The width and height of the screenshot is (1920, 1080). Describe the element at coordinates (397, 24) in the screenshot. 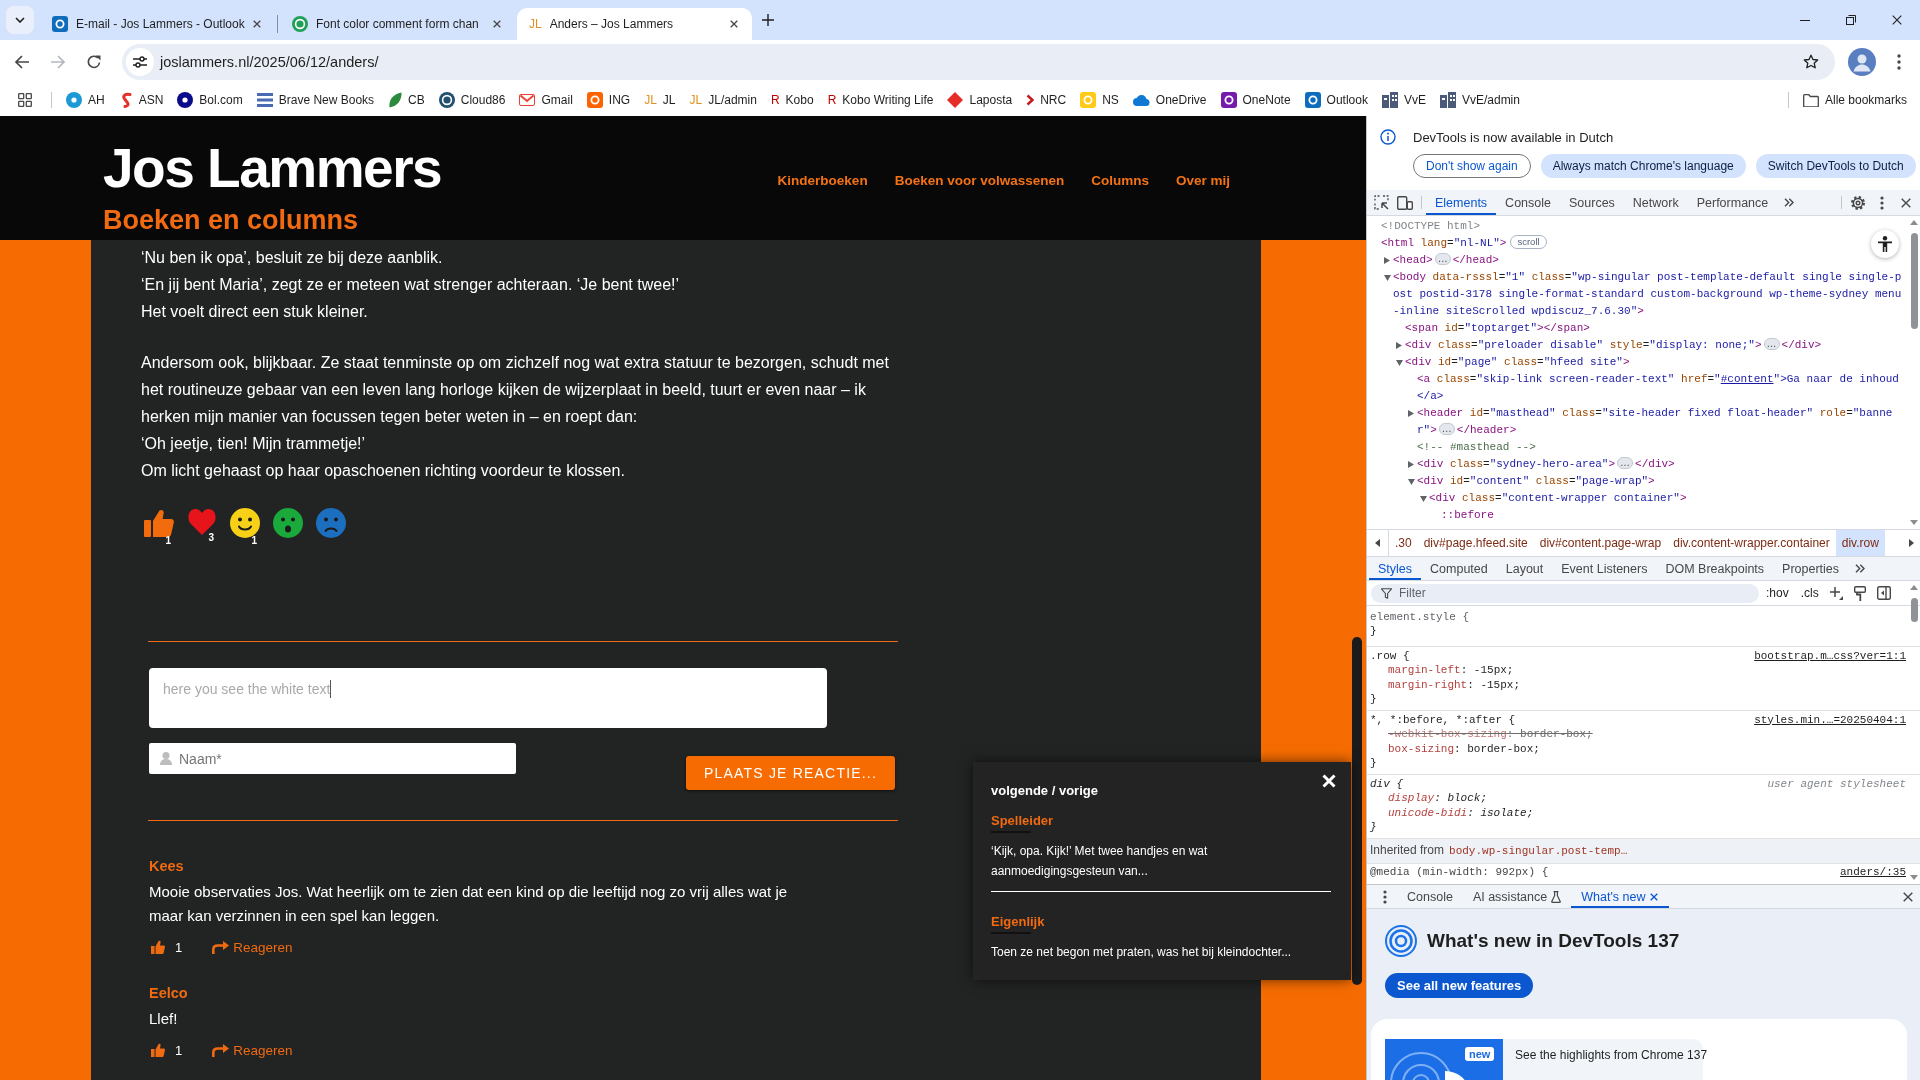

I see `browser-tab: Font color comment form chan` at that location.